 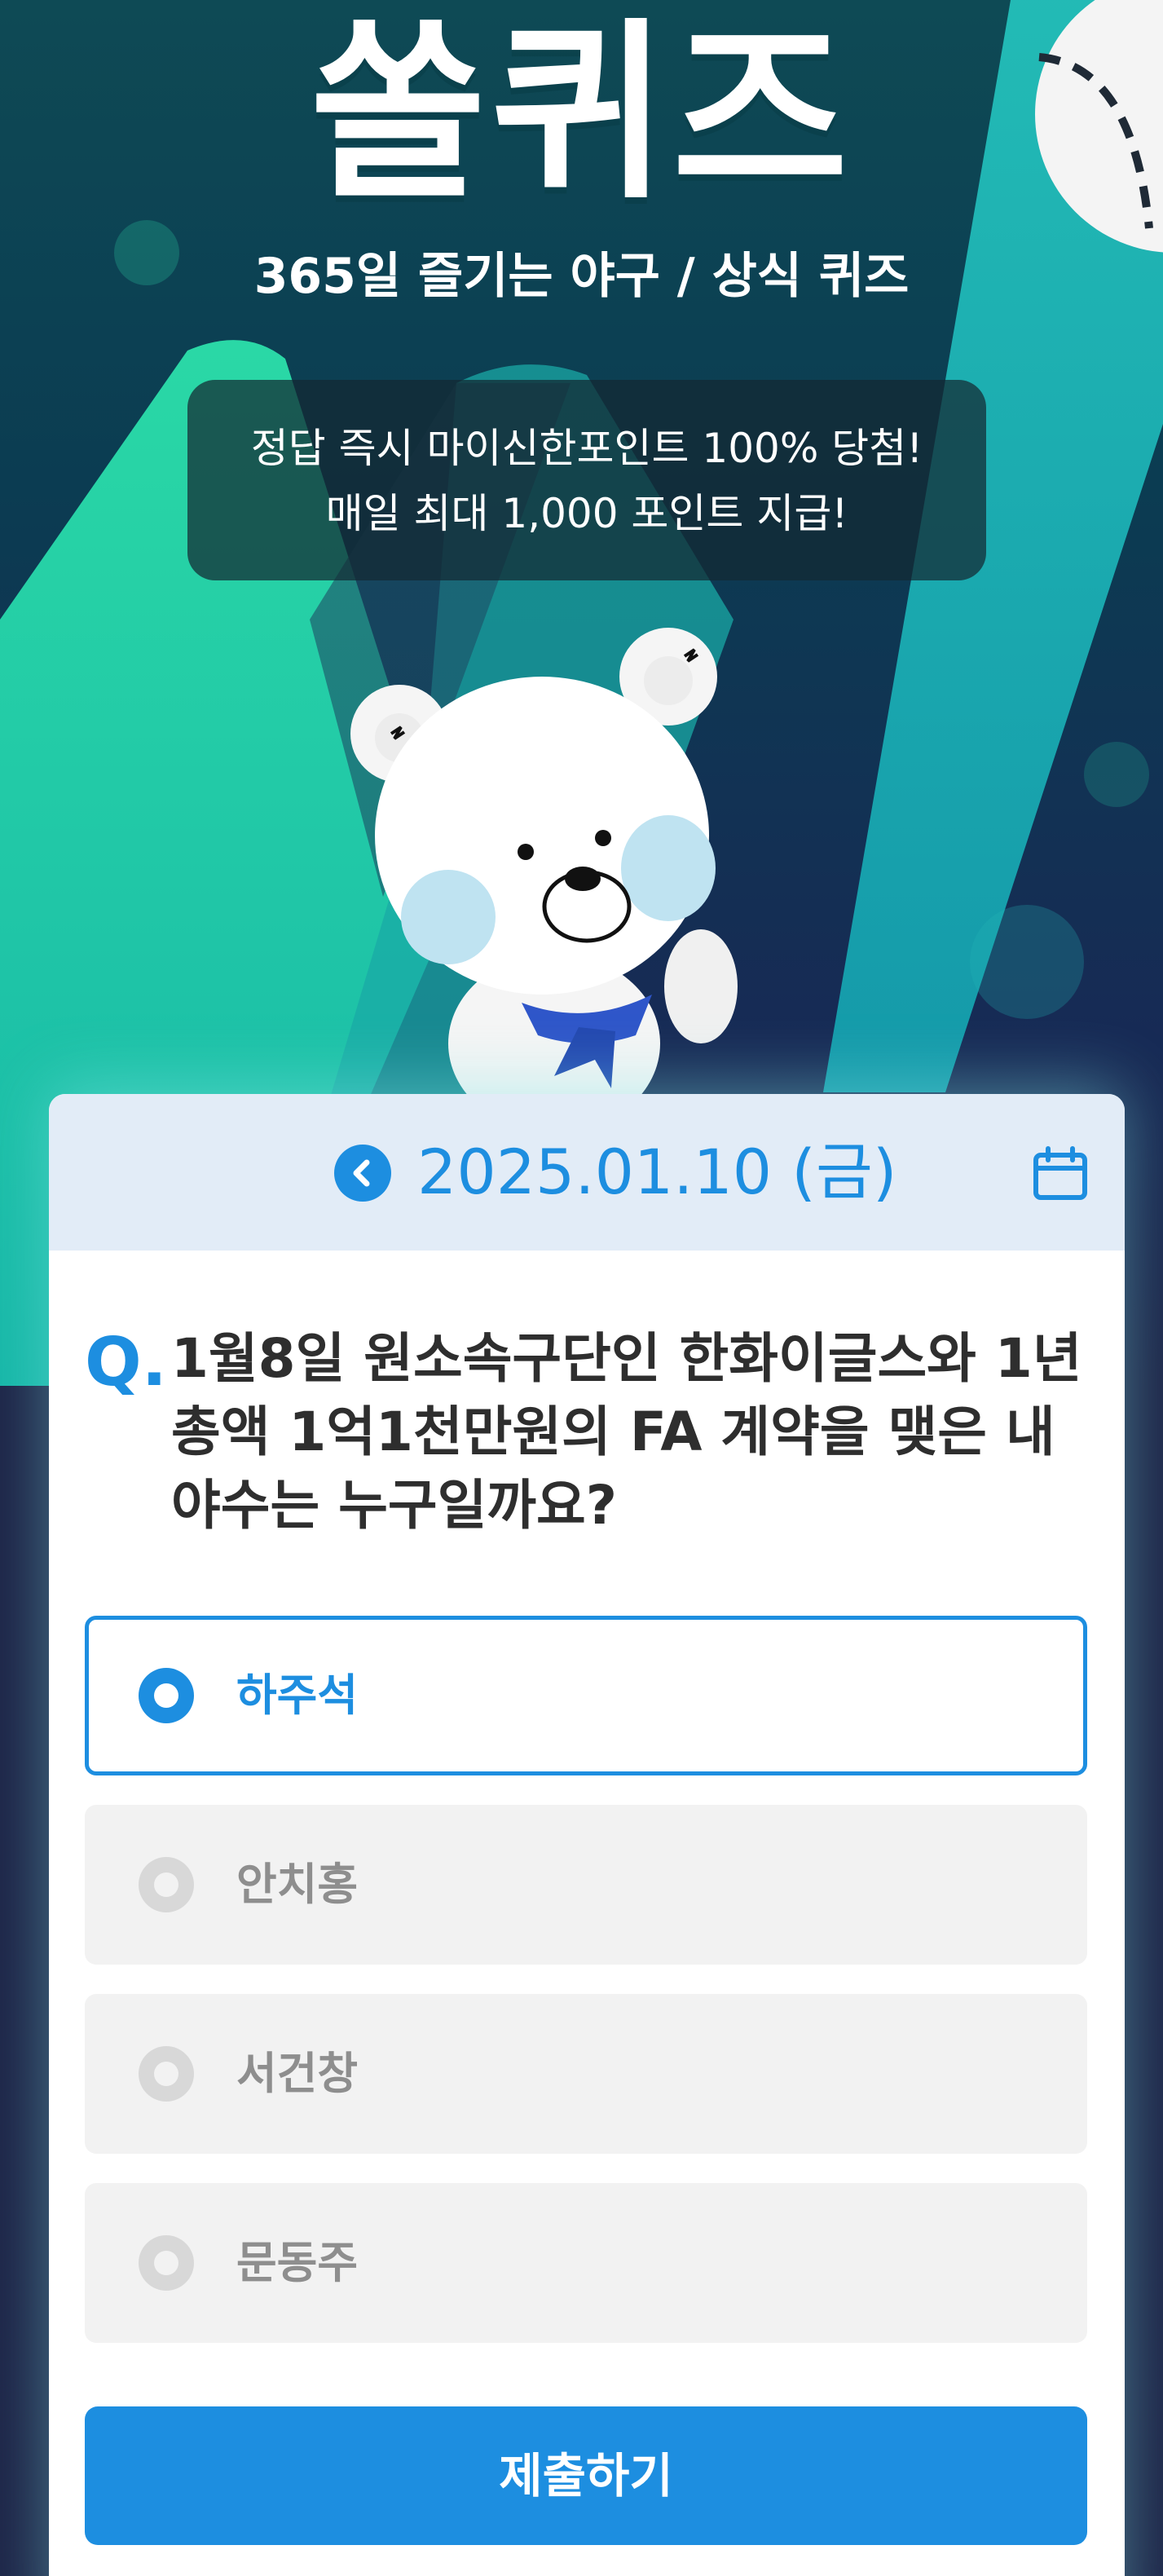 I want to click on promo-line-1: 정답 즉시 마이신한포인트 100% 당첨!, so click(x=586, y=448).